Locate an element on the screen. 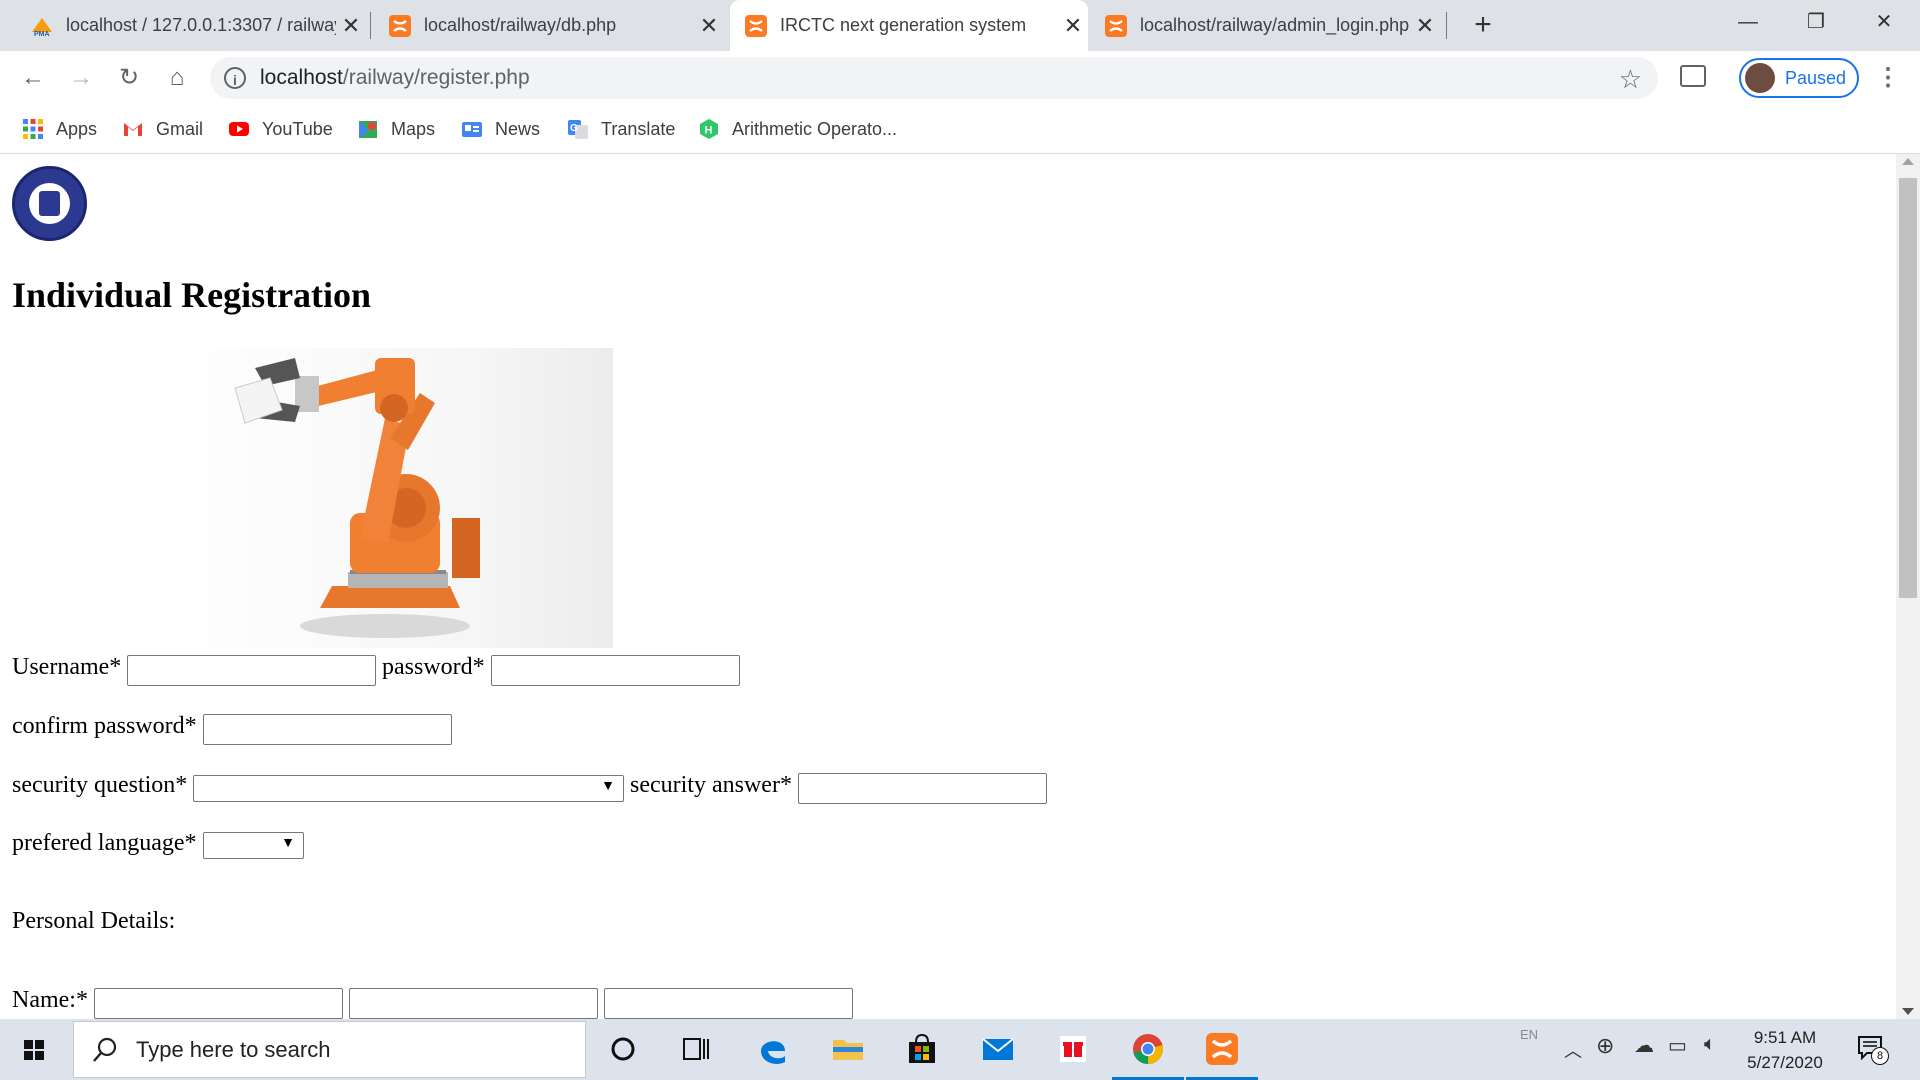 The width and height of the screenshot is (1920, 1080). tab-db: localhost/railway/db.php ✕ is located at coordinates (549, 25).